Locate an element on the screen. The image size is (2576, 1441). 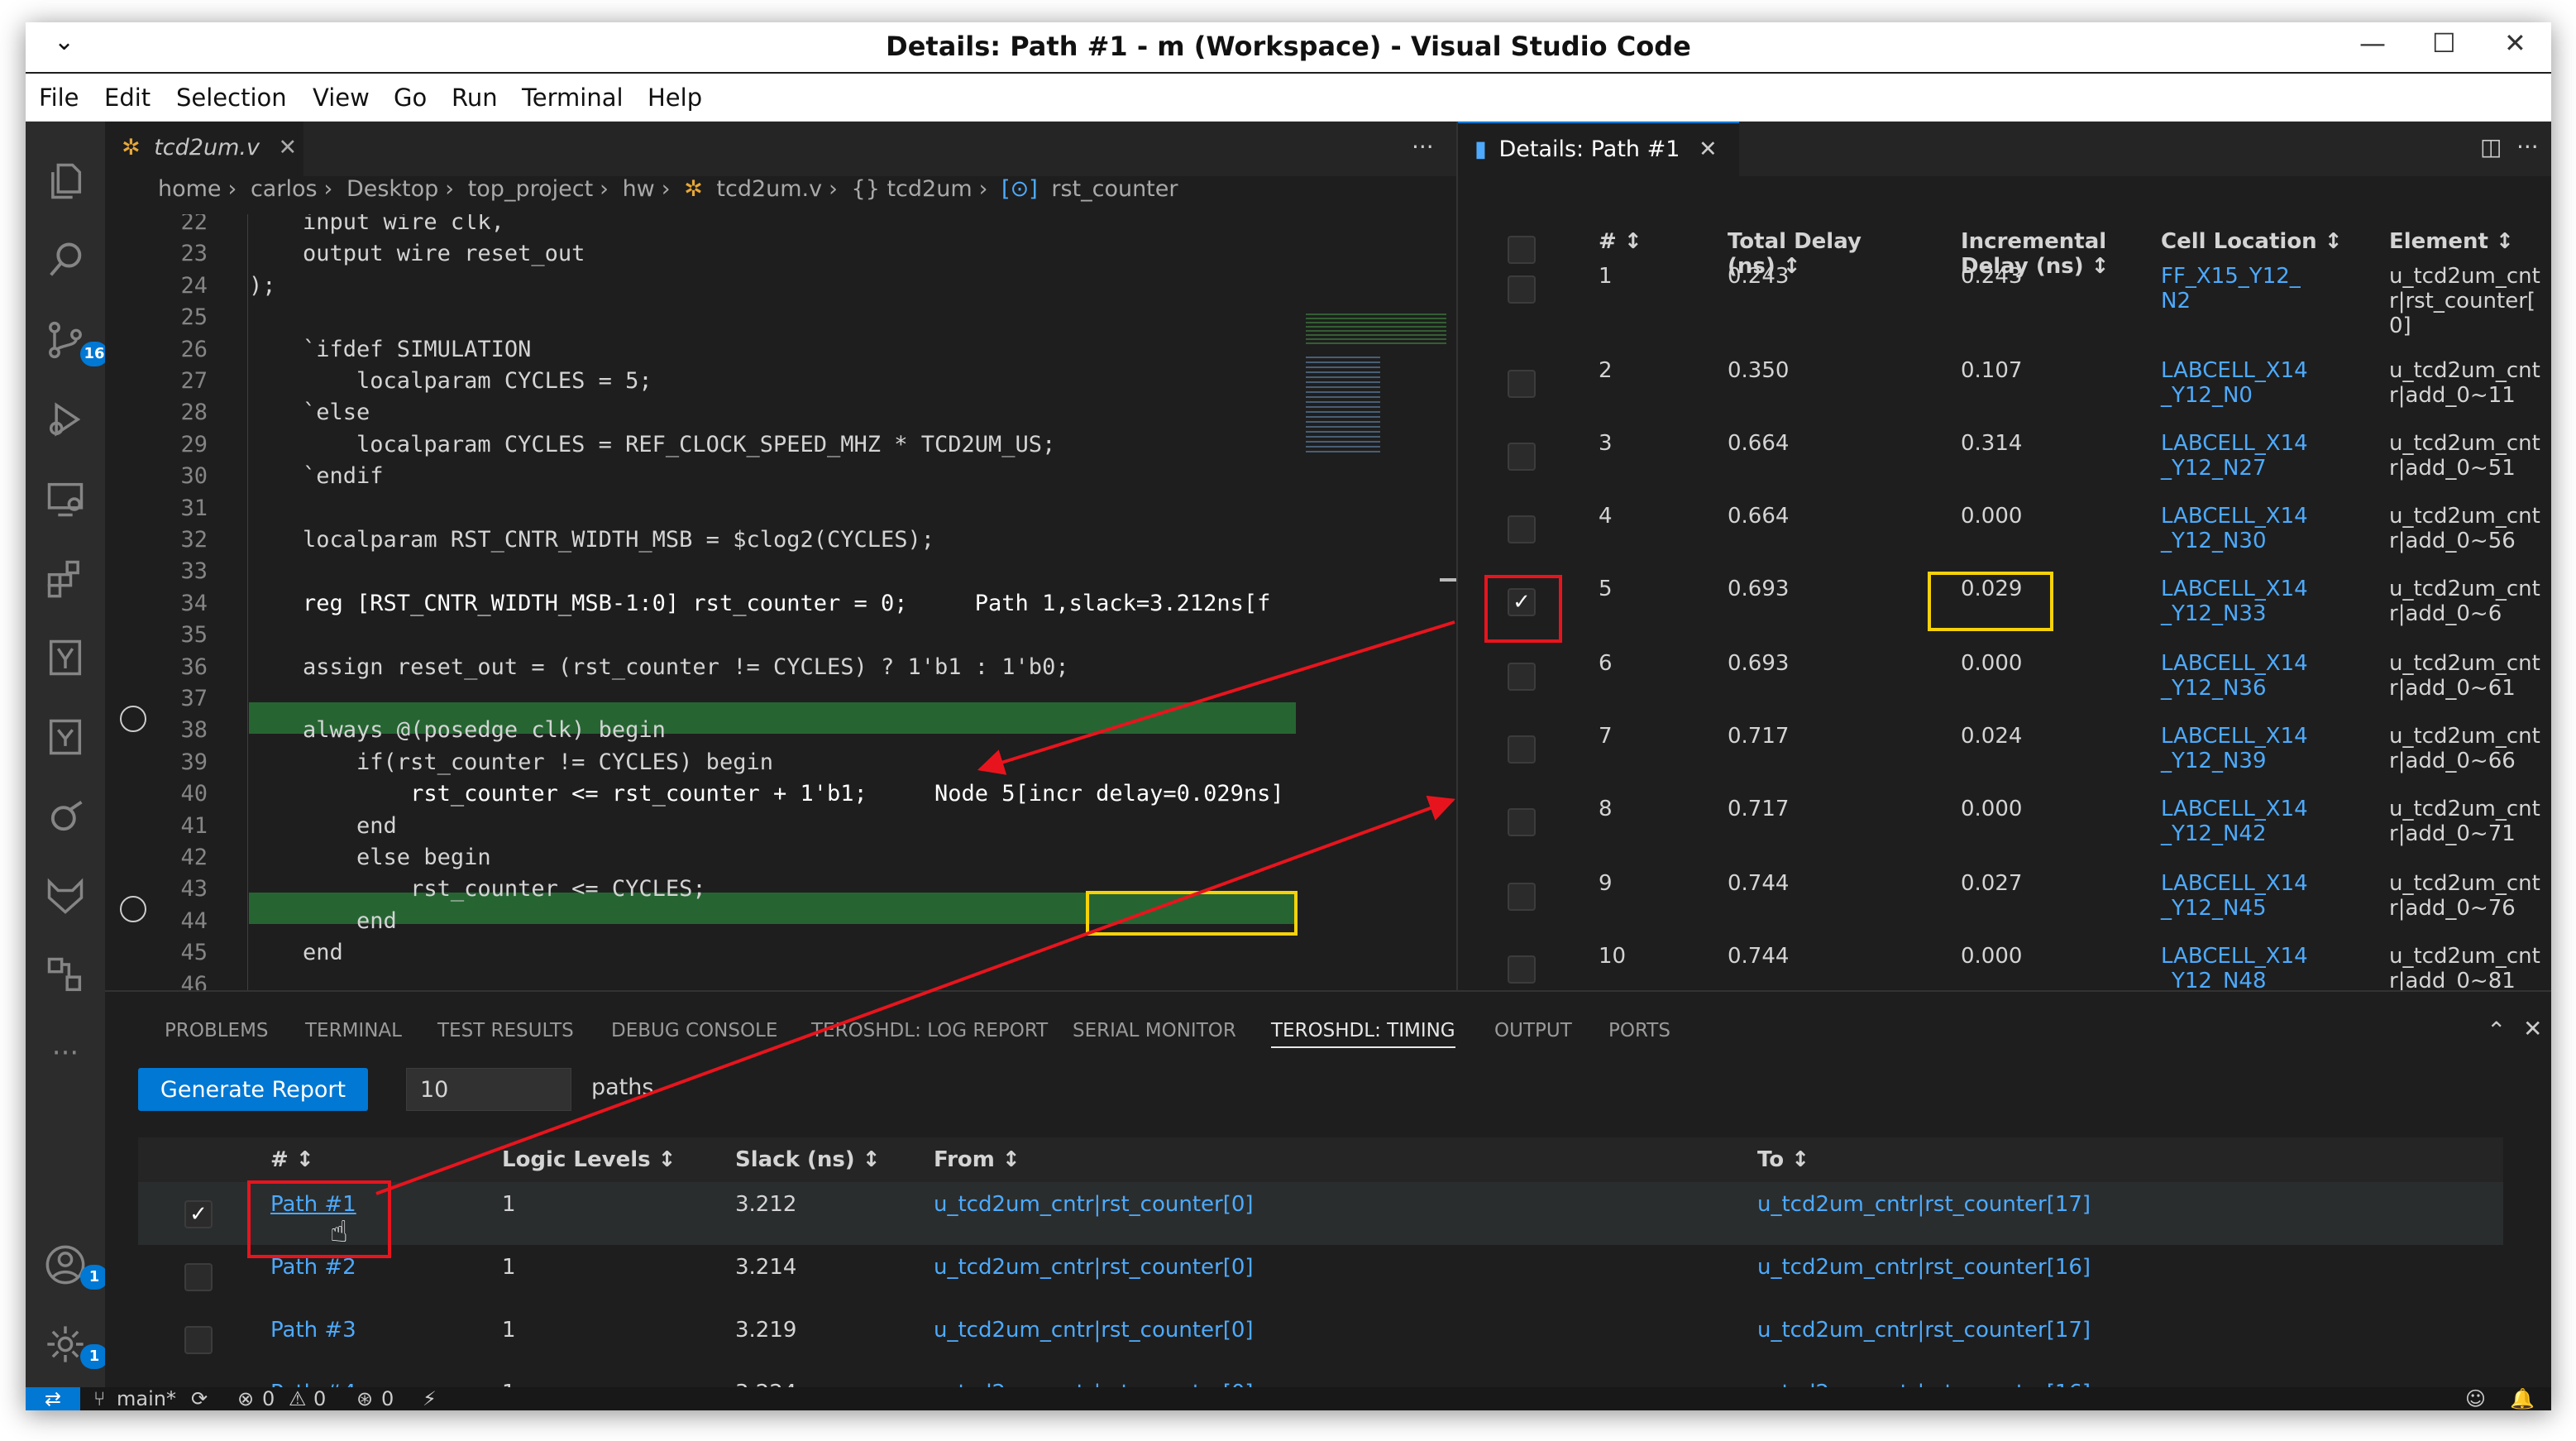
code-line: `else is located at coordinates (309, 412).